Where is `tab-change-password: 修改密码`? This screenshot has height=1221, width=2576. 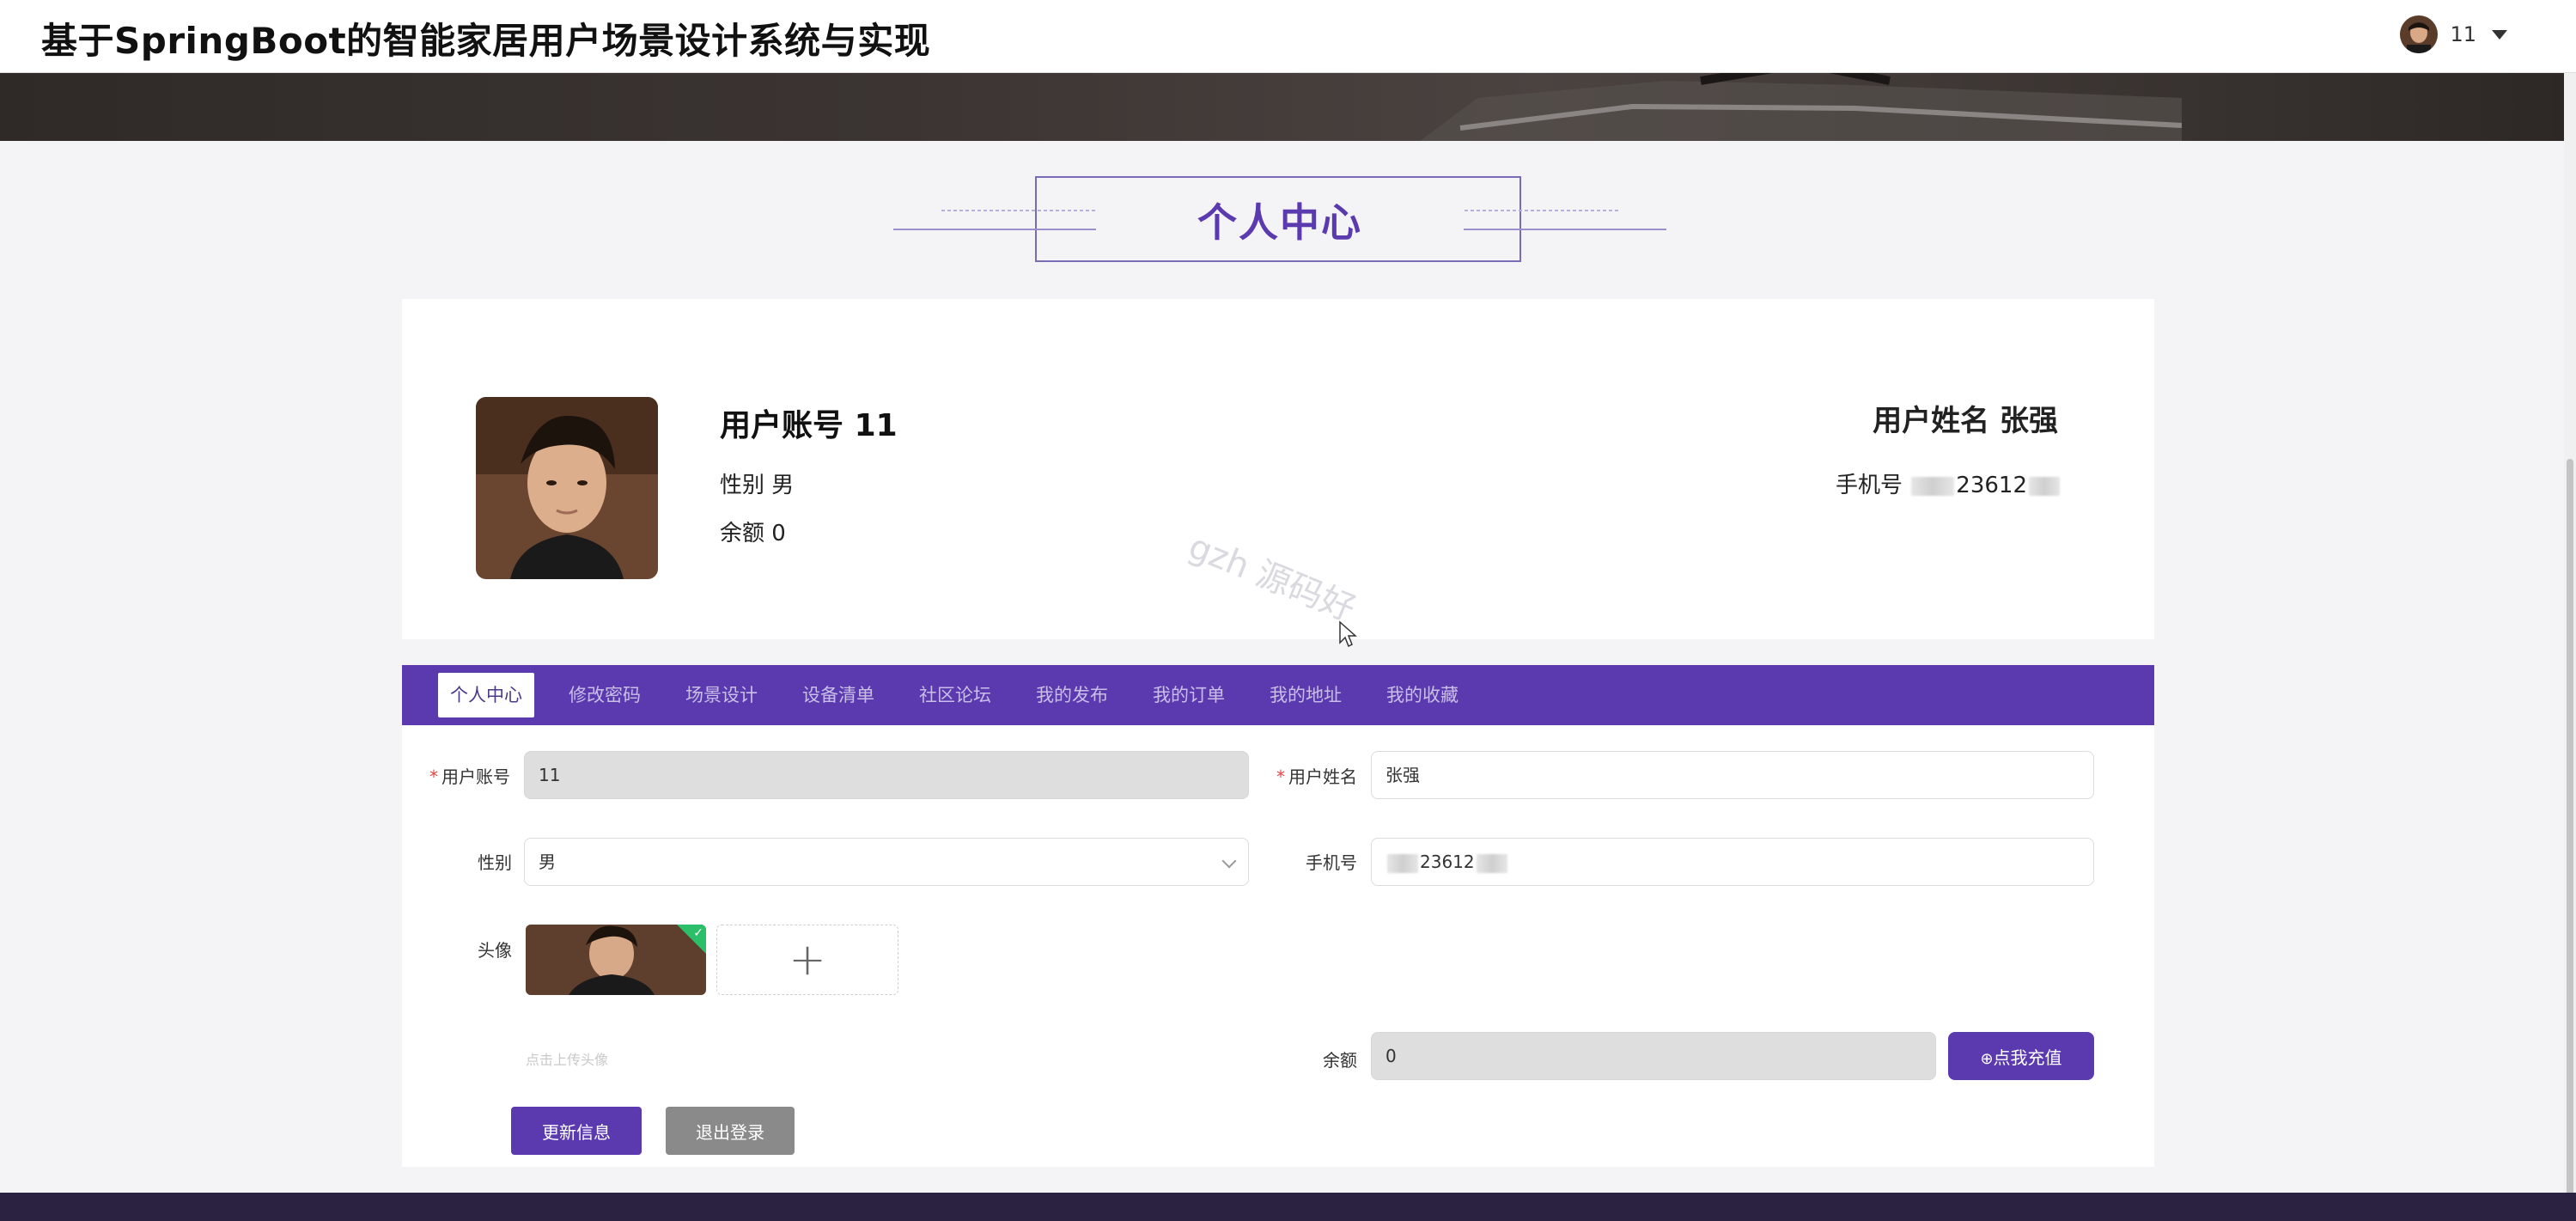 tab-change-password: 修改密码 is located at coordinates (605, 695).